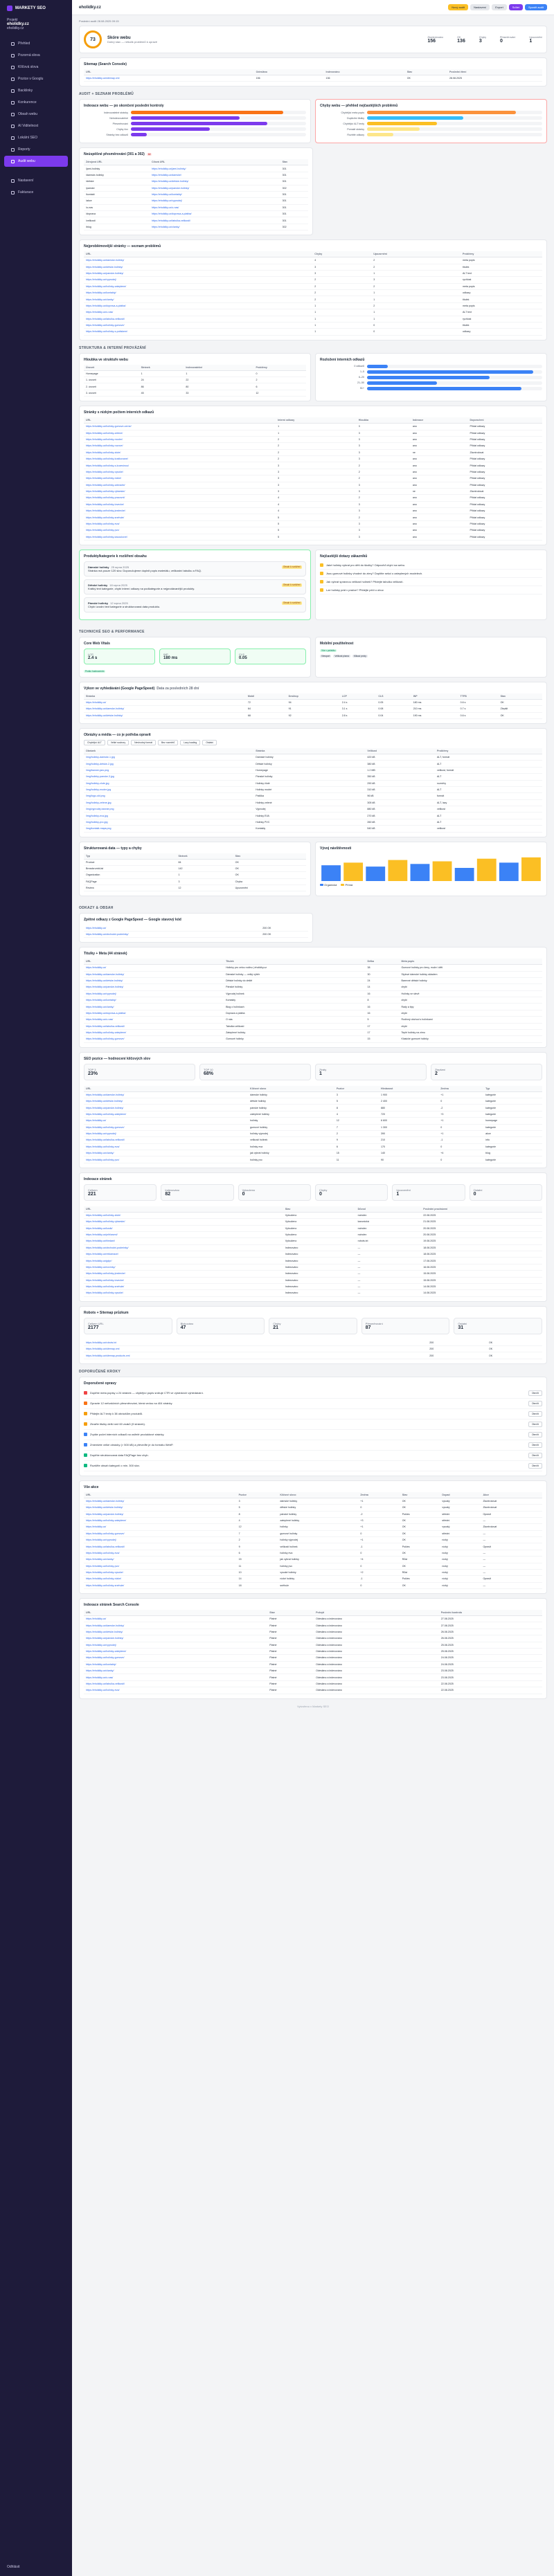  Describe the element at coordinates (94, 742) in the screenshot. I see `images-tab: Chybějící ALT` at that location.